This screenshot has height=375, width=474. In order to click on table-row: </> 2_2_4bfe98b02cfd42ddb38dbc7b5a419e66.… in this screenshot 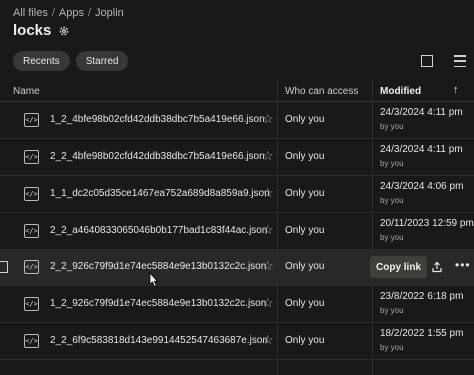, I will do `click(237, 157)`.